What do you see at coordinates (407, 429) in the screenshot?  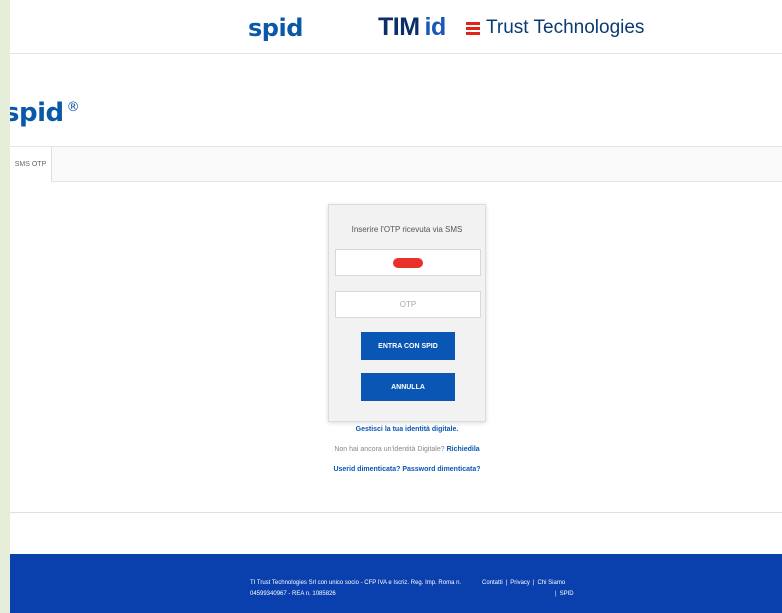 I see `manage-identity-link: Gestisci la tua identità digitale.` at bounding box center [407, 429].